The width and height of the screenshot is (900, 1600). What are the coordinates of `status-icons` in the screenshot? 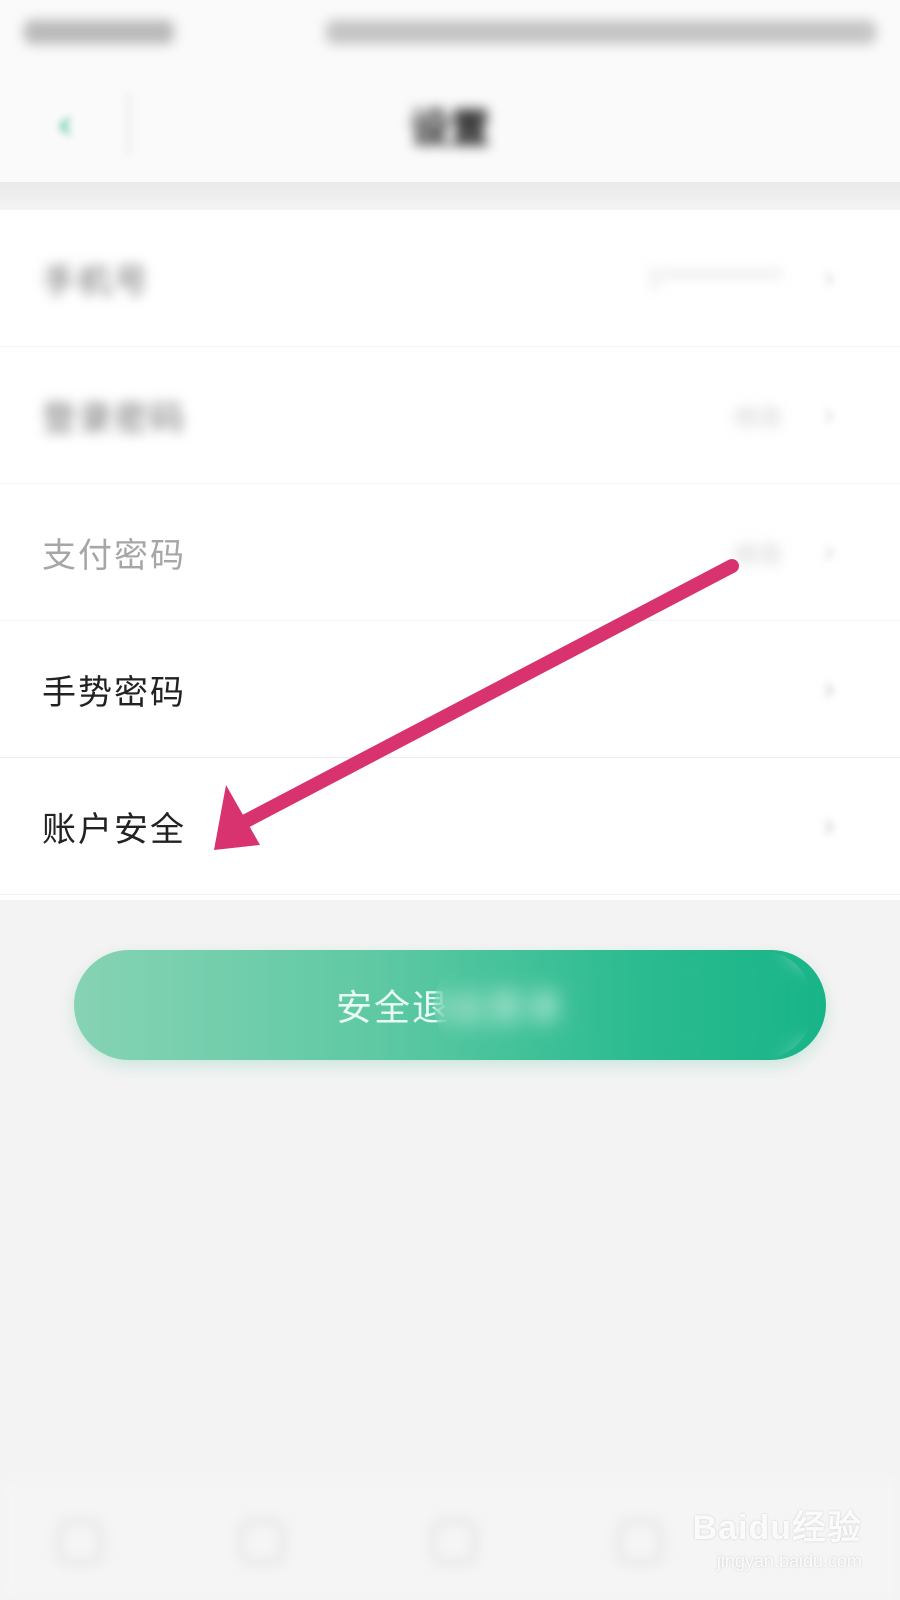 It's located at (601, 32).